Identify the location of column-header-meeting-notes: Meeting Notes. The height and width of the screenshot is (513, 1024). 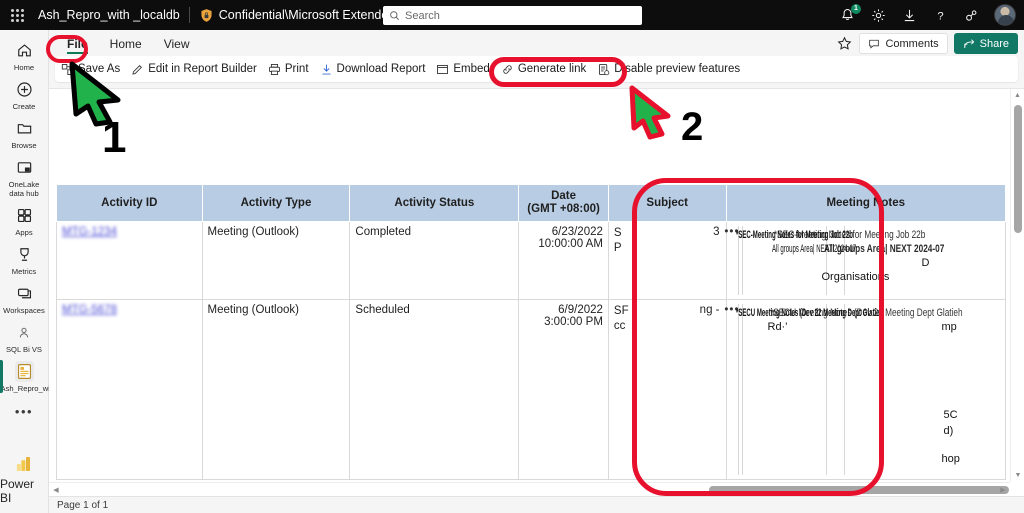
(865, 203).